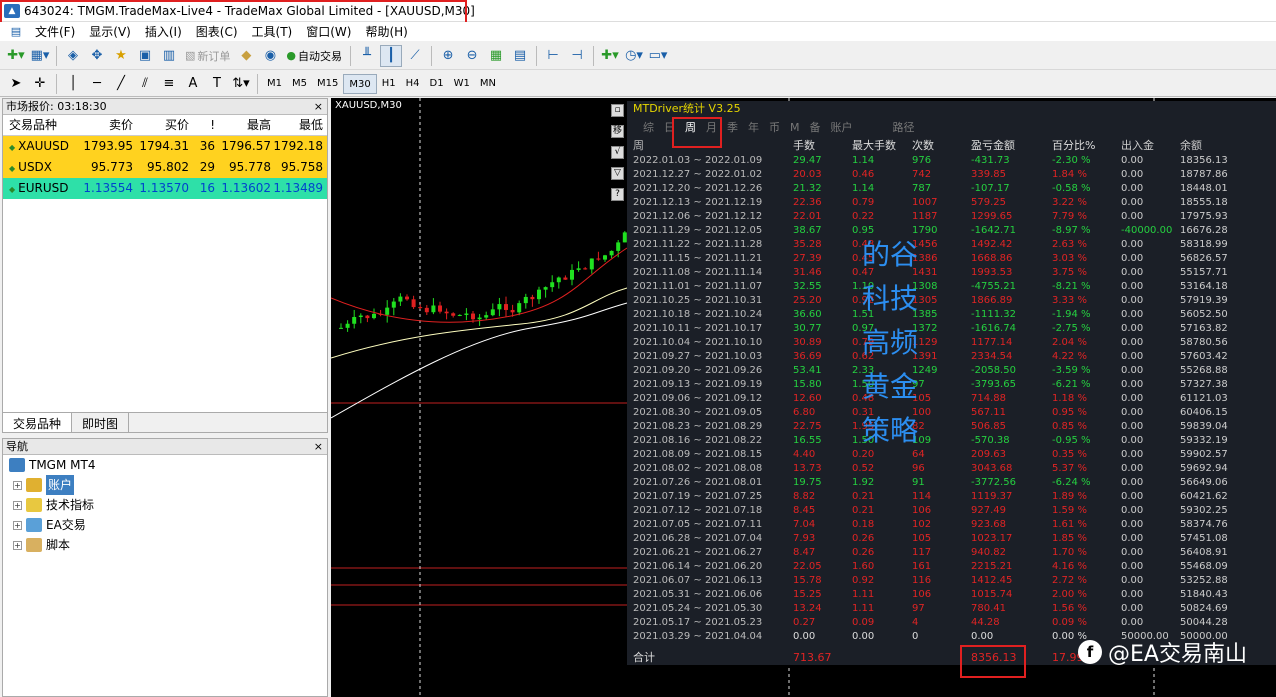 Image resolution: width=1276 pixels, height=697 pixels. I want to click on window-button: ▫, so click(617, 110).